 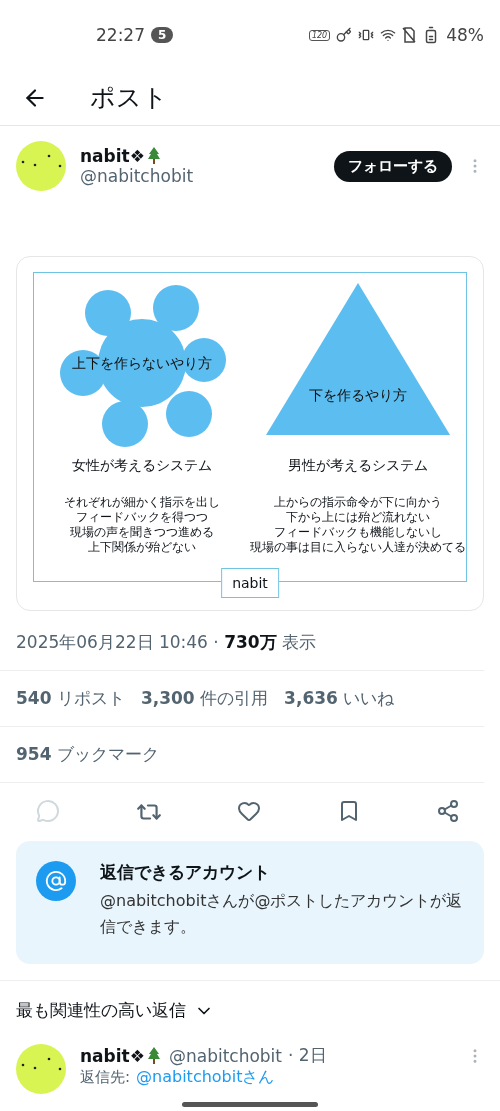 What do you see at coordinates (112, 156) in the screenshot?
I see `author-name: nabit❖` at bounding box center [112, 156].